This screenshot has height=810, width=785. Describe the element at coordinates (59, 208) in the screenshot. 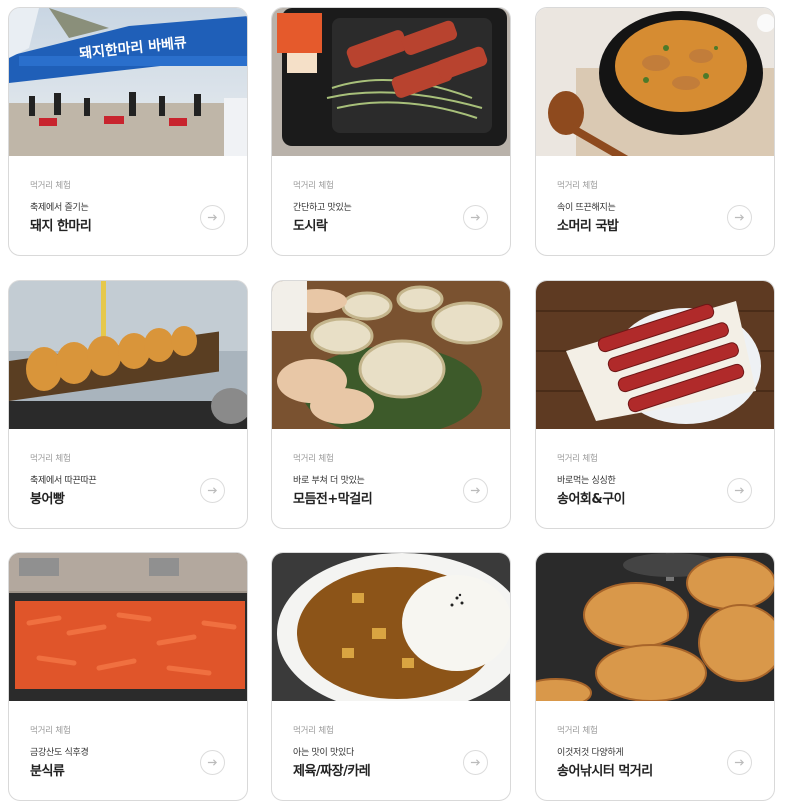

I see `card-subtitle: 축제에서 즐기는` at that location.